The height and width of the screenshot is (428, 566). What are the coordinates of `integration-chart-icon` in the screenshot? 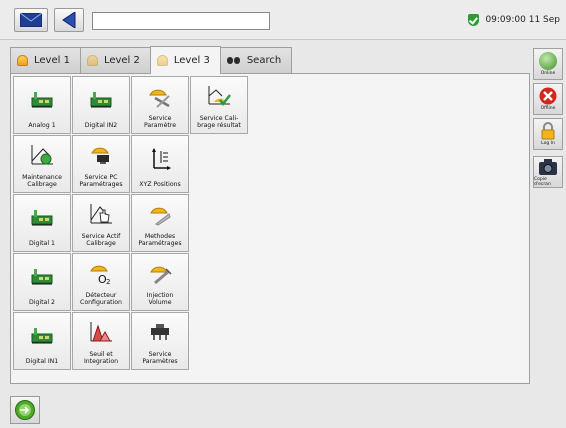 It's located at (101, 332).